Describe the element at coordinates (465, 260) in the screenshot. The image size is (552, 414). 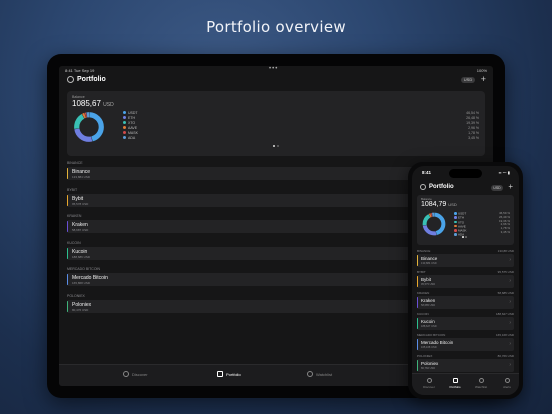
I see `exchange-card: Binance 133,884 USD ›` at that location.